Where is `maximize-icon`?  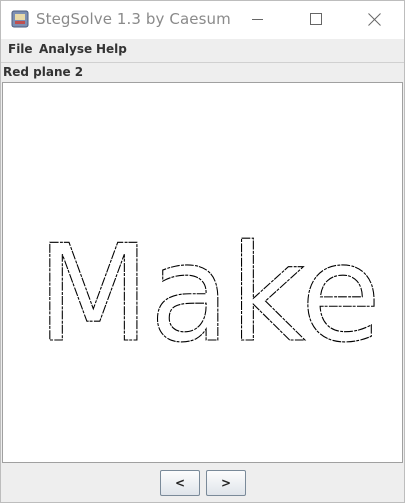
maximize-icon is located at coordinates (316, 19).